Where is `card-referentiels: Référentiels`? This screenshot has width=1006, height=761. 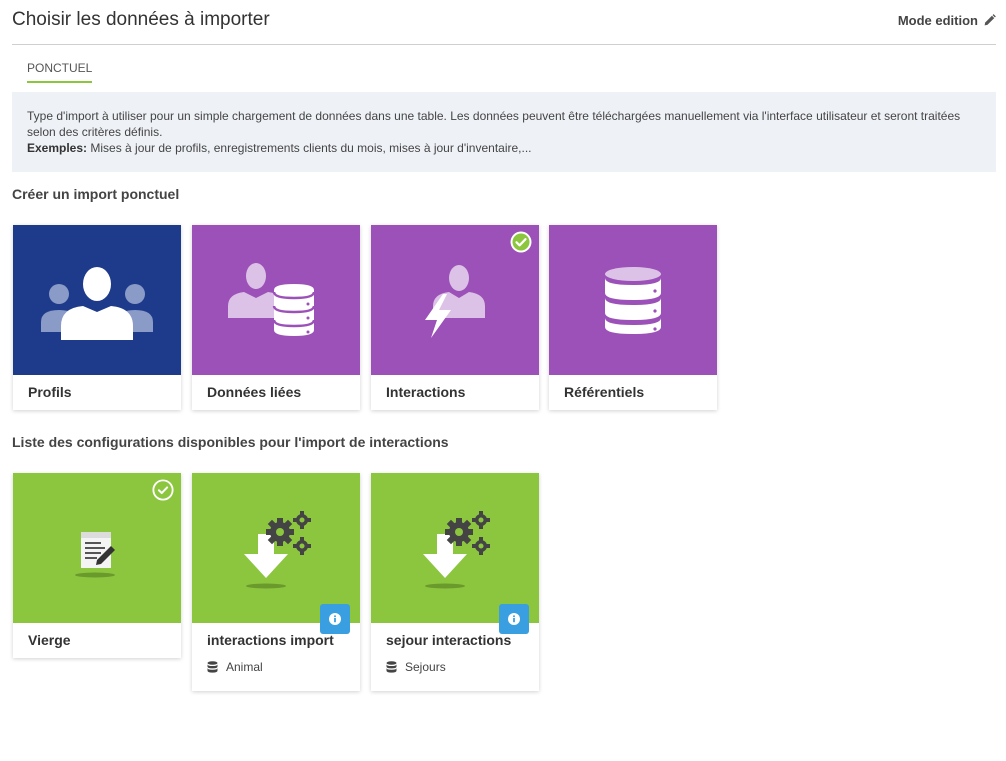
card-referentiels: Référentiels is located at coordinates (633, 317).